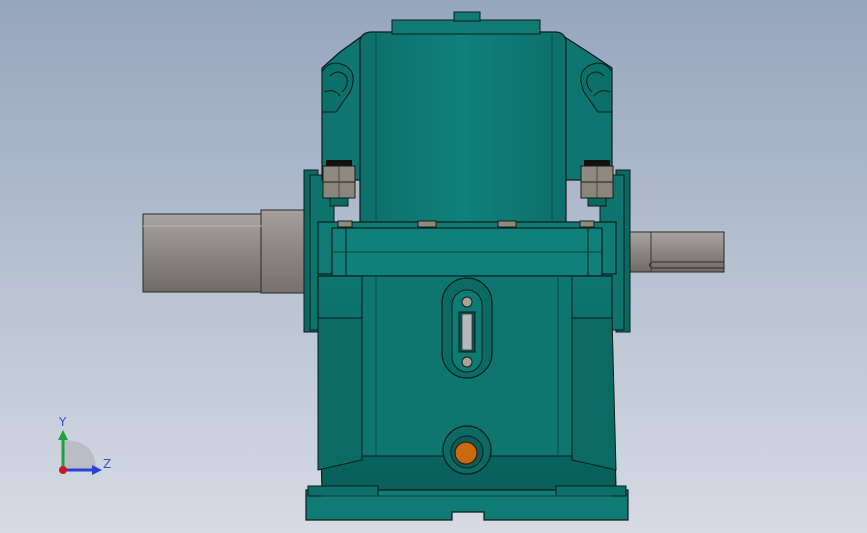  Describe the element at coordinates (467, 249) in the screenshot. I see `split-line-flange` at that location.